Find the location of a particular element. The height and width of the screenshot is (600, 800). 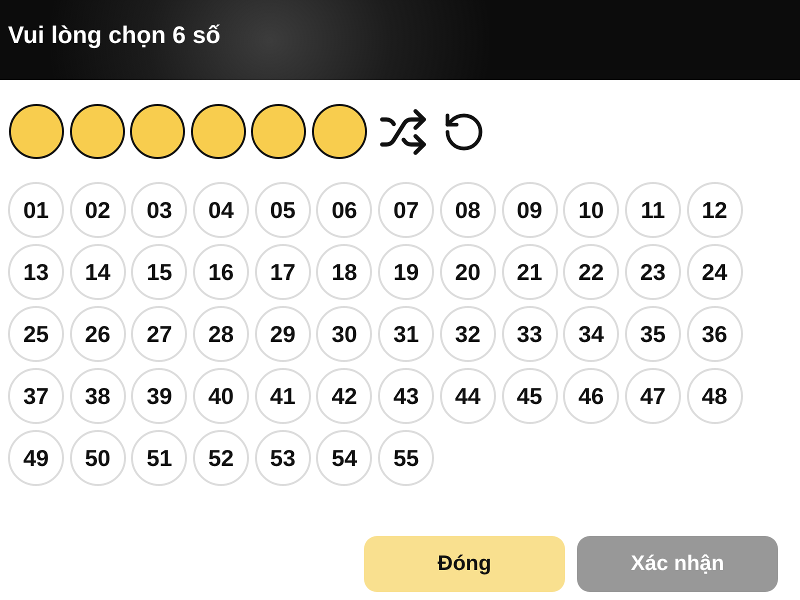

number-ball: 19 is located at coordinates (406, 272).